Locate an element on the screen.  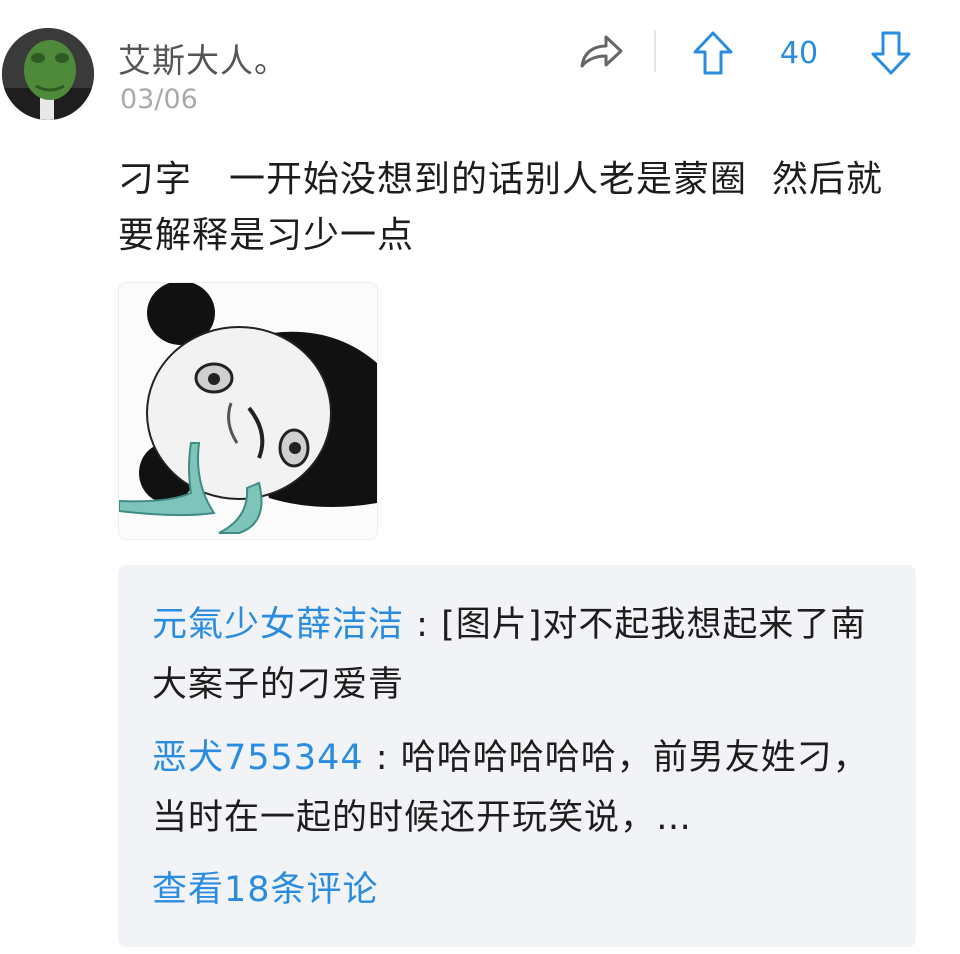
panda-meme-image is located at coordinates (248, 411).